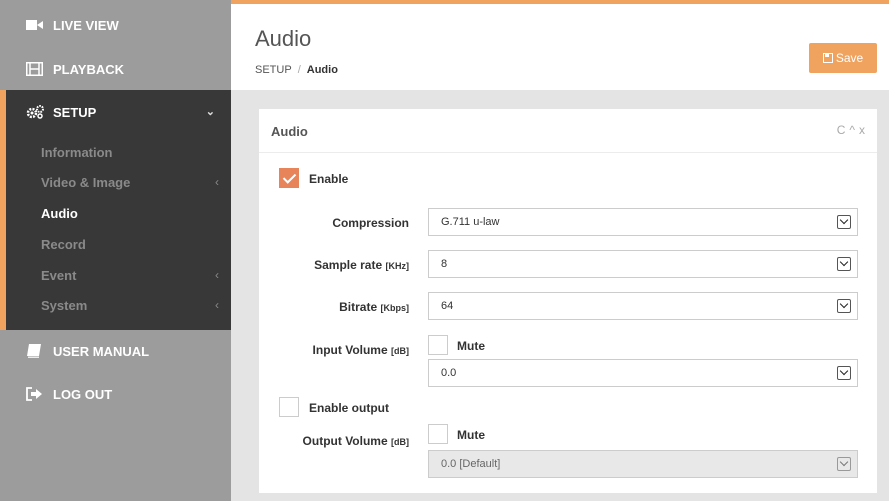 This screenshot has height=501, width=889. I want to click on breadcrumb: SETUP / Audio, so click(296, 70).